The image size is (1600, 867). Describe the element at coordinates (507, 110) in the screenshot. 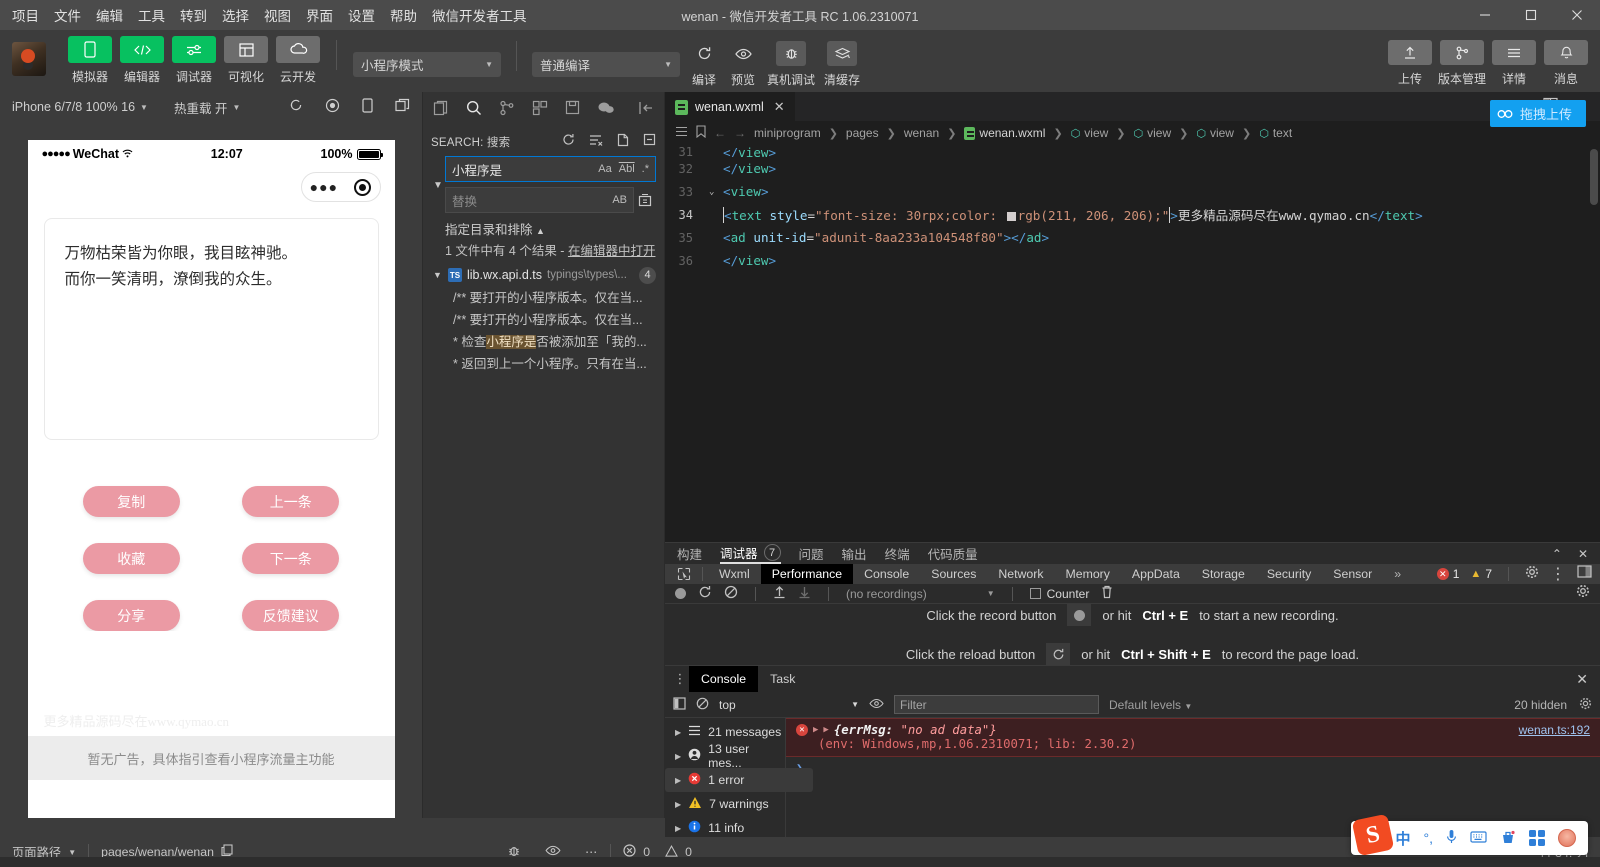

I see `source-control-icon` at that location.